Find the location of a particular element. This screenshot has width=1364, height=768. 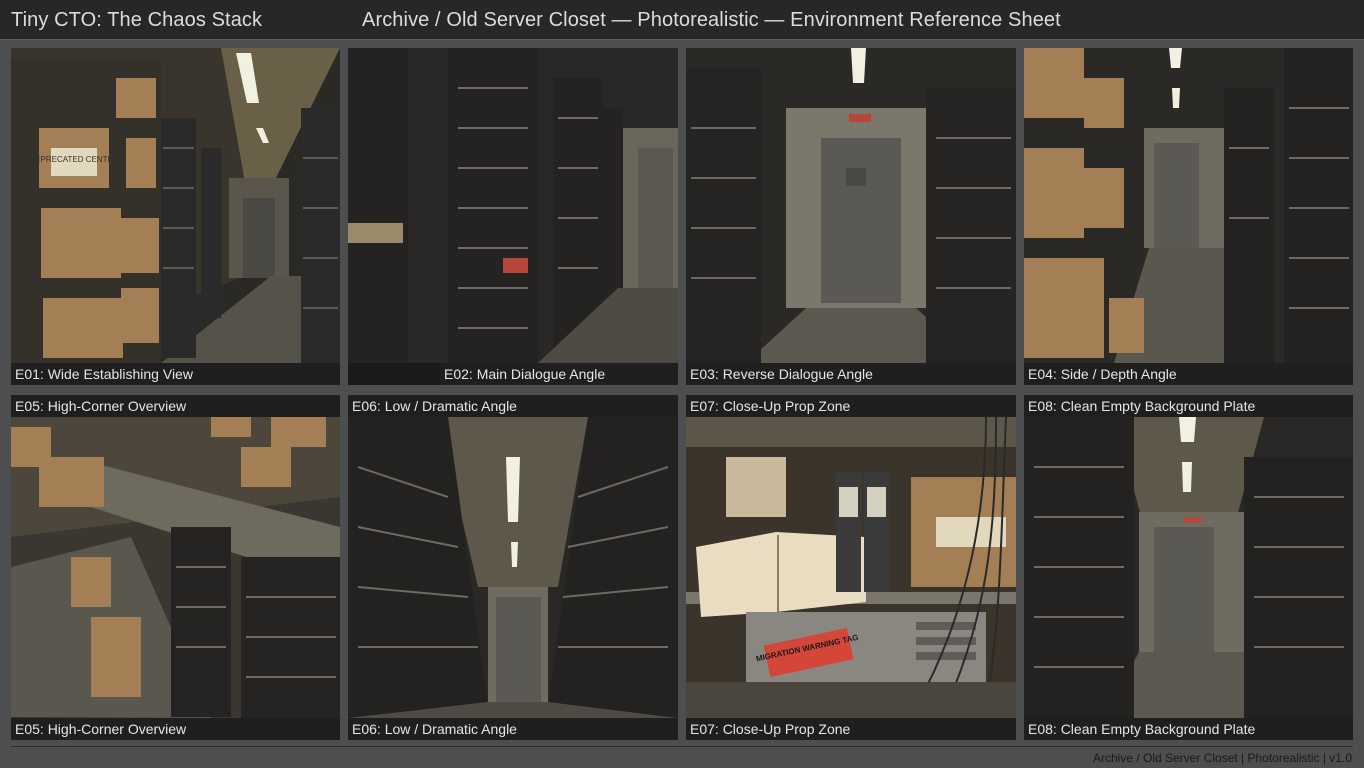

panel-caption: E04: Side / Depth Angle is located at coordinates (1188, 374).